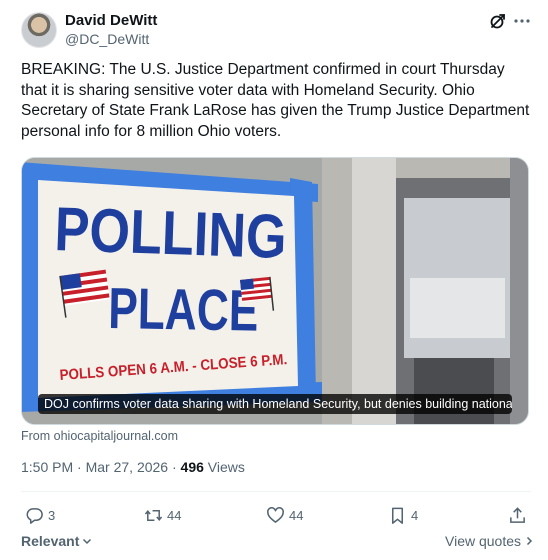 This screenshot has width=548, height=560. What do you see at coordinates (171, 233) in the screenshot?
I see `sign-title-polling: POLLING` at bounding box center [171, 233].